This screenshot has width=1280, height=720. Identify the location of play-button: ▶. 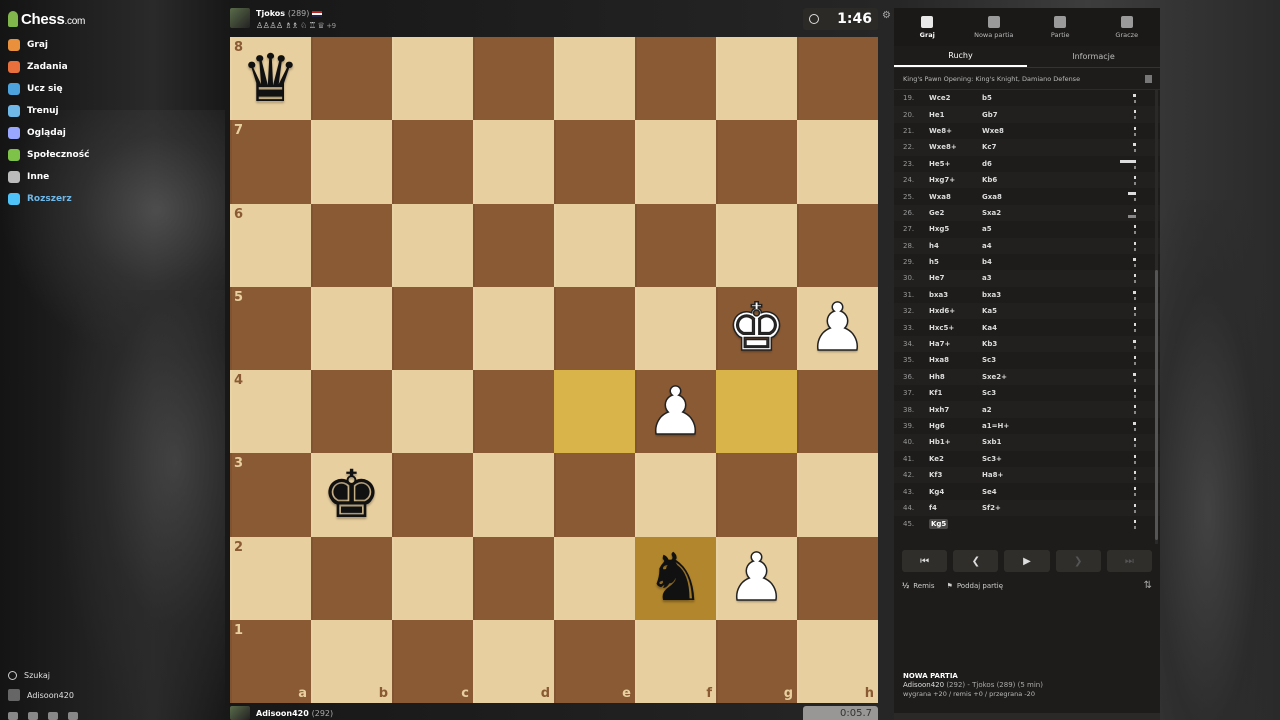
(1027, 561).